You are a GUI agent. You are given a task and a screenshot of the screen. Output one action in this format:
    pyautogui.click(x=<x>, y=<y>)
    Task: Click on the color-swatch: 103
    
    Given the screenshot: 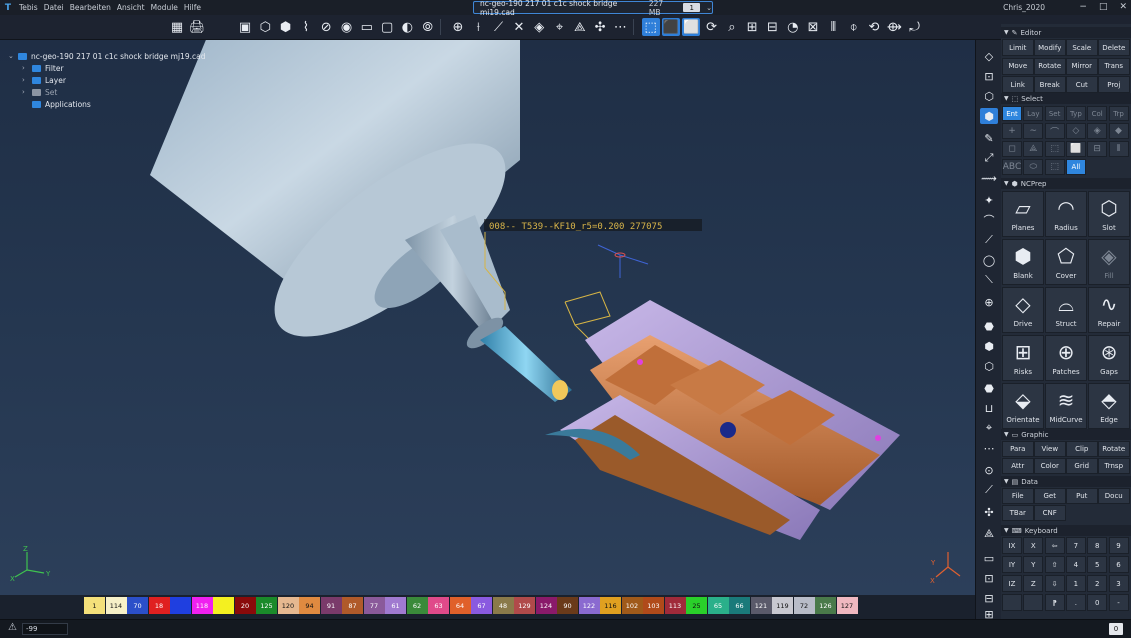 What is the action you would take?
    pyautogui.click(x=653, y=605)
    